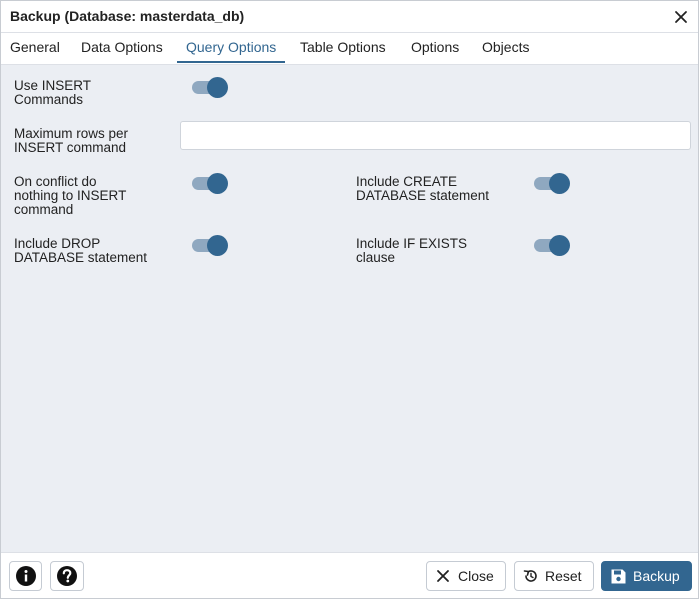 The height and width of the screenshot is (599, 699). I want to click on include-drop-label: Include DROP DATABASE statement, so click(89, 251).